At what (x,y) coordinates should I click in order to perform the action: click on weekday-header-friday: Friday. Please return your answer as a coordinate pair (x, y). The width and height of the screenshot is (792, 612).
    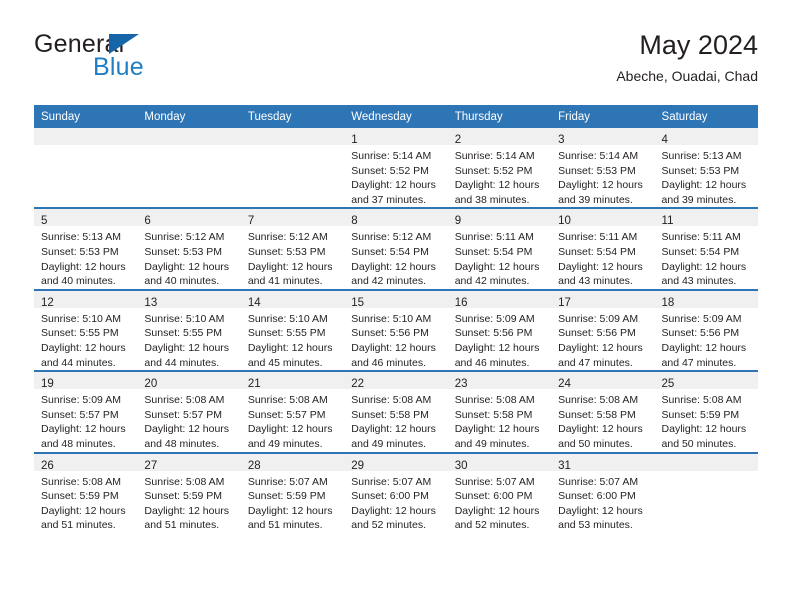
    Looking at the image, I should click on (603, 116).